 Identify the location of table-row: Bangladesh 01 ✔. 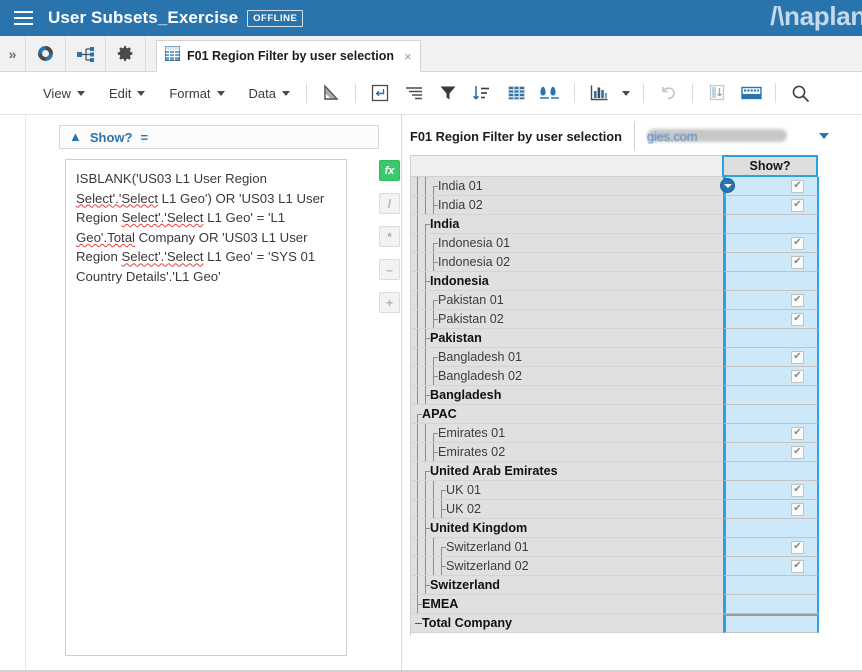
(615, 357).